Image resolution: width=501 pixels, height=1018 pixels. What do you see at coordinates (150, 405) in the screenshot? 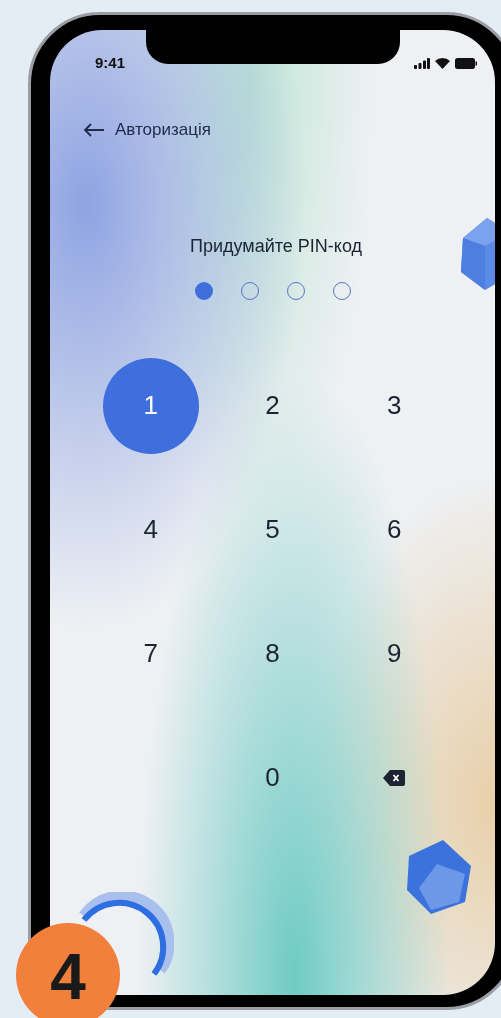
I see `keypad-key: 1` at bounding box center [150, 405].